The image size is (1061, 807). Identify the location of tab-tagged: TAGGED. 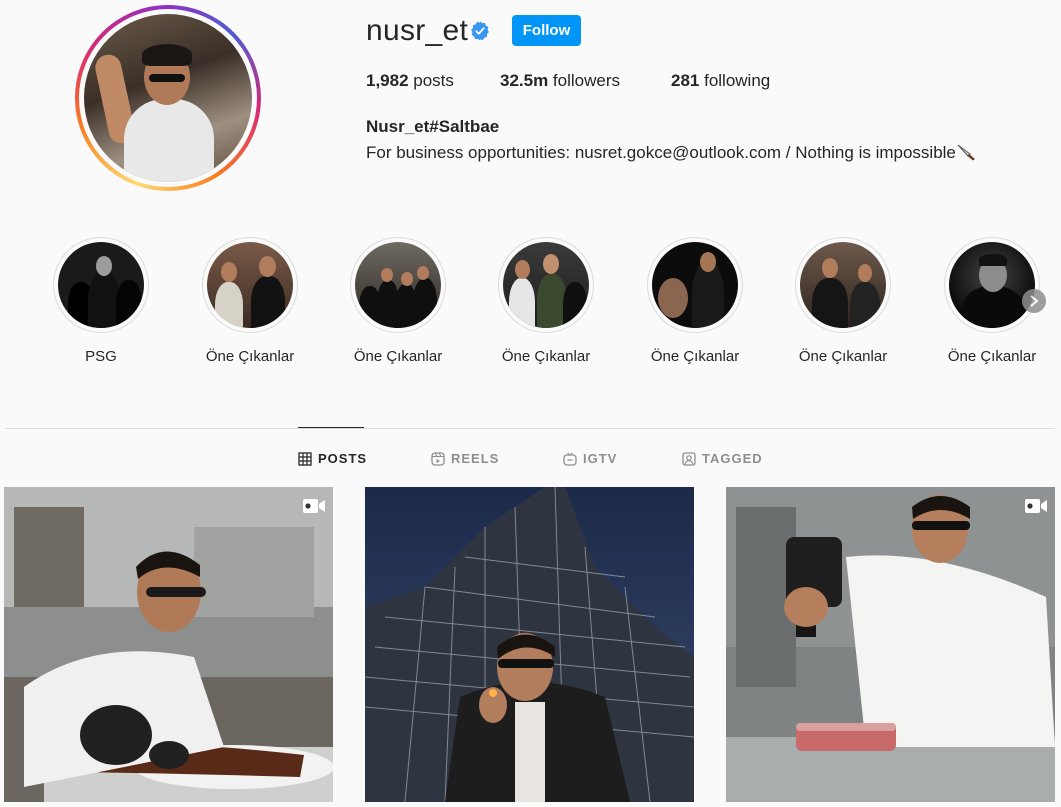
(722, 458).